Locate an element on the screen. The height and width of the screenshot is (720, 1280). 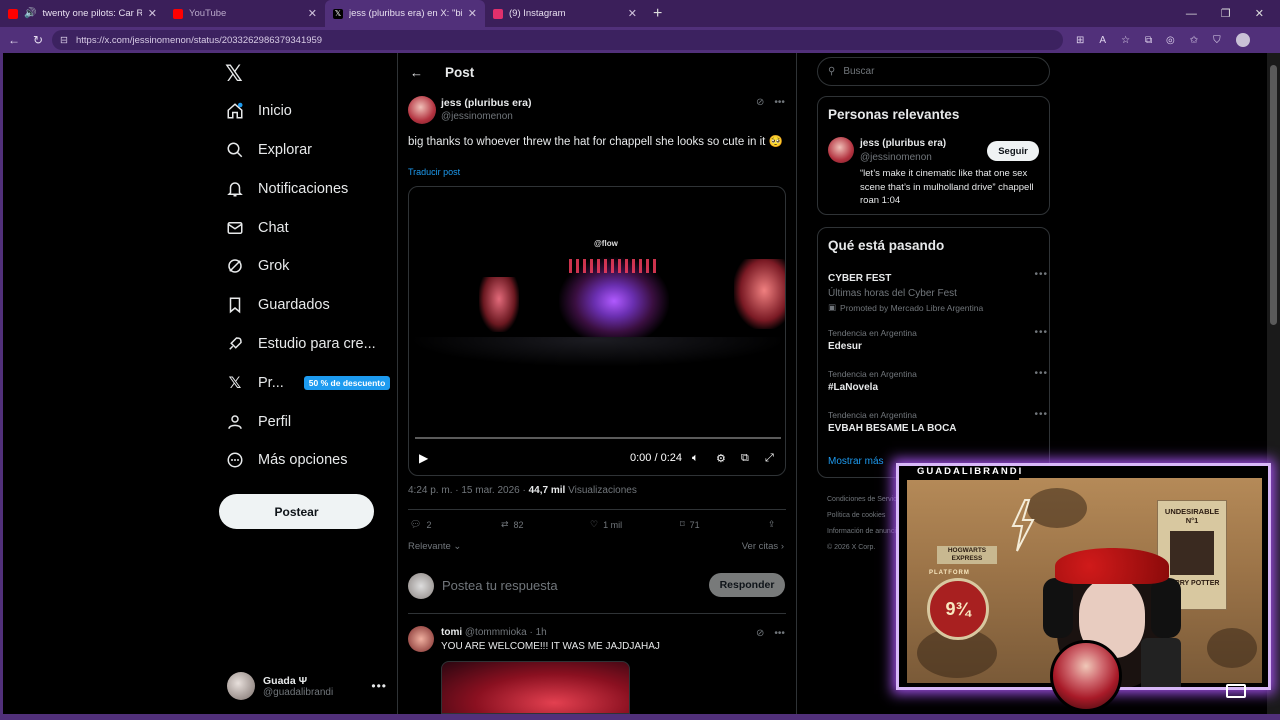
repost-button: ⇄ 82 is located at coordinates (512, 524).